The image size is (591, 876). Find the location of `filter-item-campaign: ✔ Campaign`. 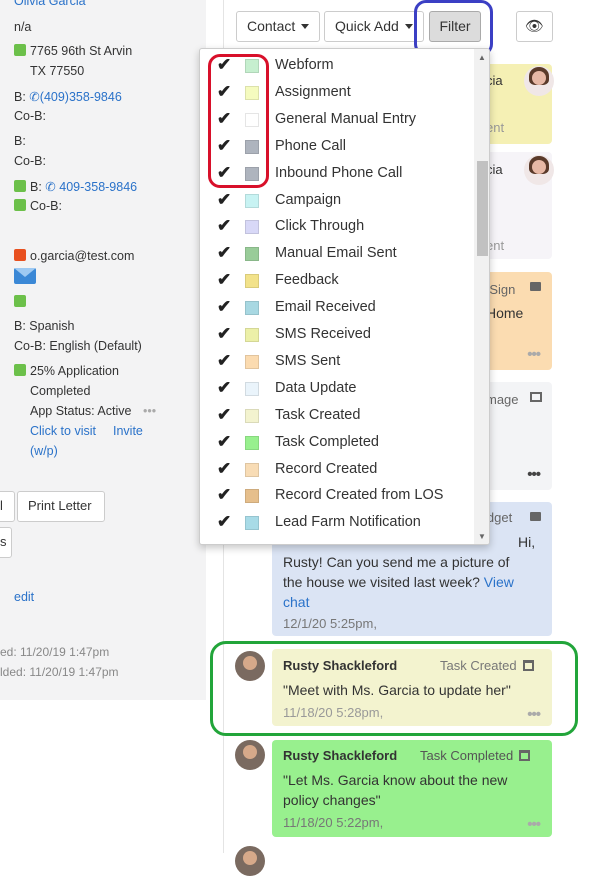

filter-item-campaign: ✔ Campaign is located at coordinates (337, 201).